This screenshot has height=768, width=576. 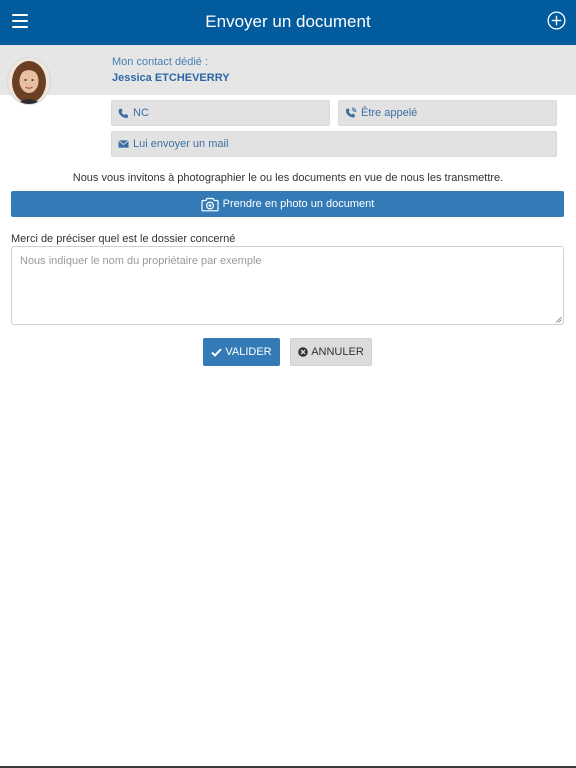 What do you see at coordinates (298, 204) in the screenshot?
I see `take-photo-button-label: Prendre en photo un document` at bounding box center [298, 204].